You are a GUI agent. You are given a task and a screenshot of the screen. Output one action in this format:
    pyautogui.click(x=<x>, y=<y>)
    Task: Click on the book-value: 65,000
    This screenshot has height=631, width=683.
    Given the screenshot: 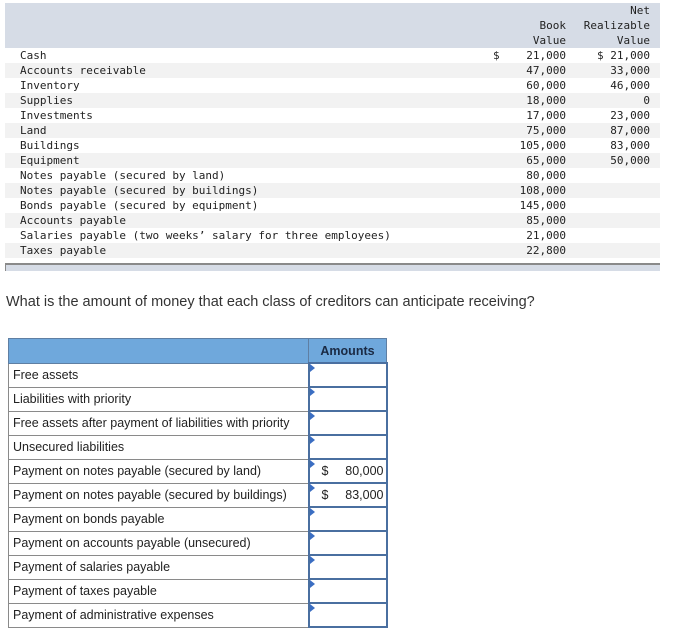 What is the action you would take?
    pyautogui.click(x=535, y=160)
    